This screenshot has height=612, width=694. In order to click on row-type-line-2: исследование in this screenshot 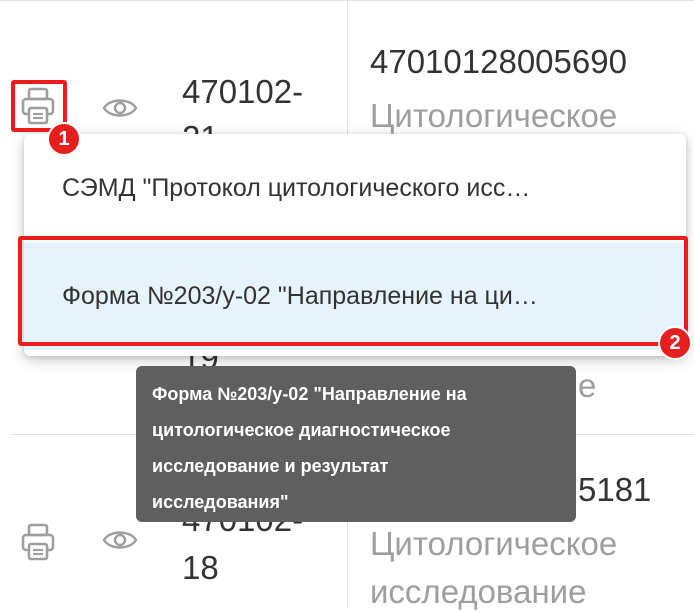, I will do `click(478, 591)`.